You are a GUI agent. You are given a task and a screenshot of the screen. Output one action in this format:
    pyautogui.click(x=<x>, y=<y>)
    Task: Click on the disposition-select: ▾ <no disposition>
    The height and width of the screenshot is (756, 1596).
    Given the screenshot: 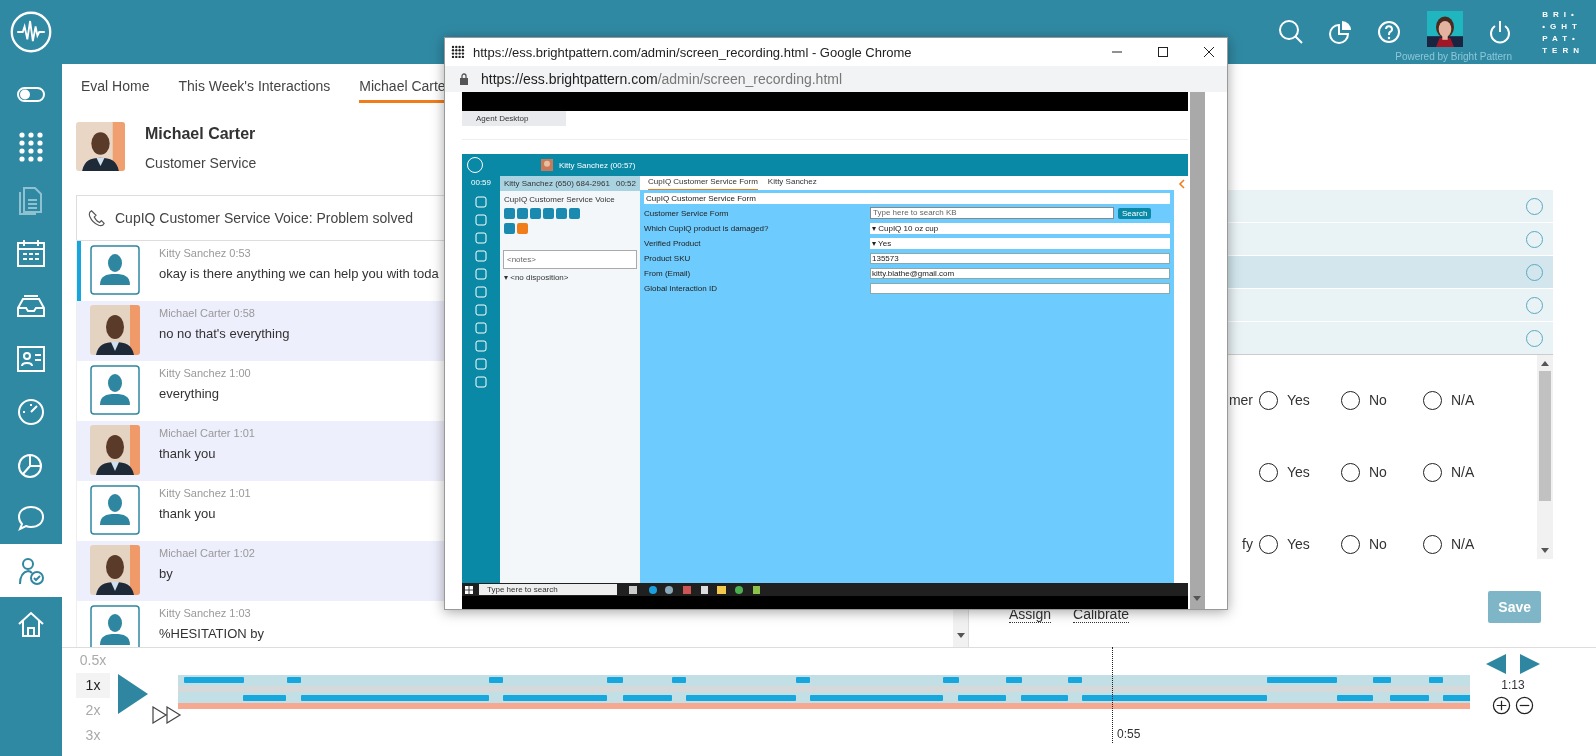 What is the action you would take?
    pyautogui.click(x=570, y=277)
    